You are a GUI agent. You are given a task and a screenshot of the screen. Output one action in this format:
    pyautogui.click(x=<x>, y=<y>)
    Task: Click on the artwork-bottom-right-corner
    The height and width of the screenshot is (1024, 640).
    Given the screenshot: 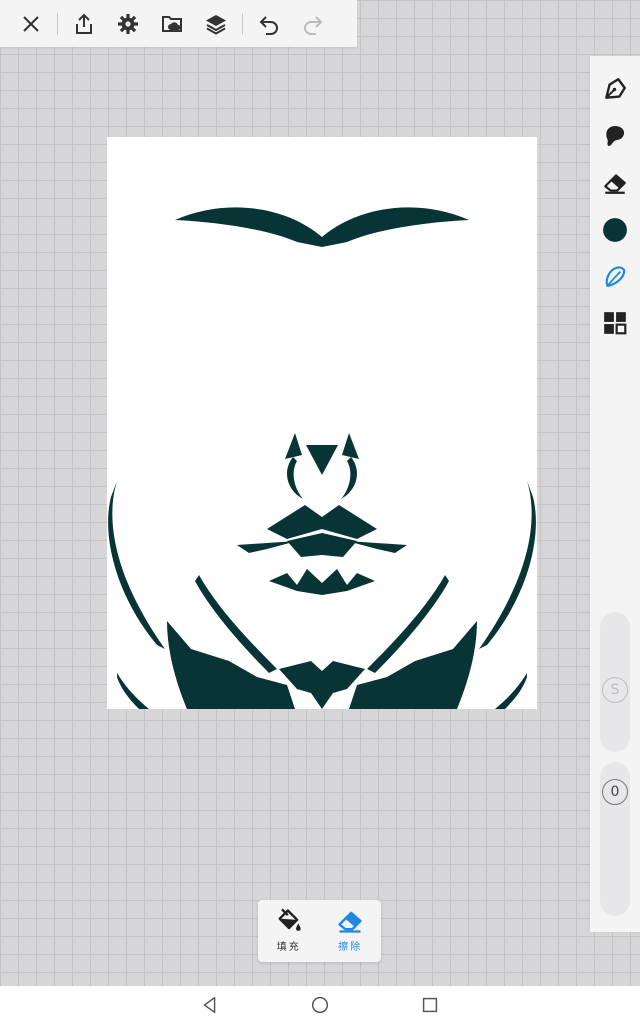 What is the action you would take?
    pyautogui.click(x=511, y=691)
    